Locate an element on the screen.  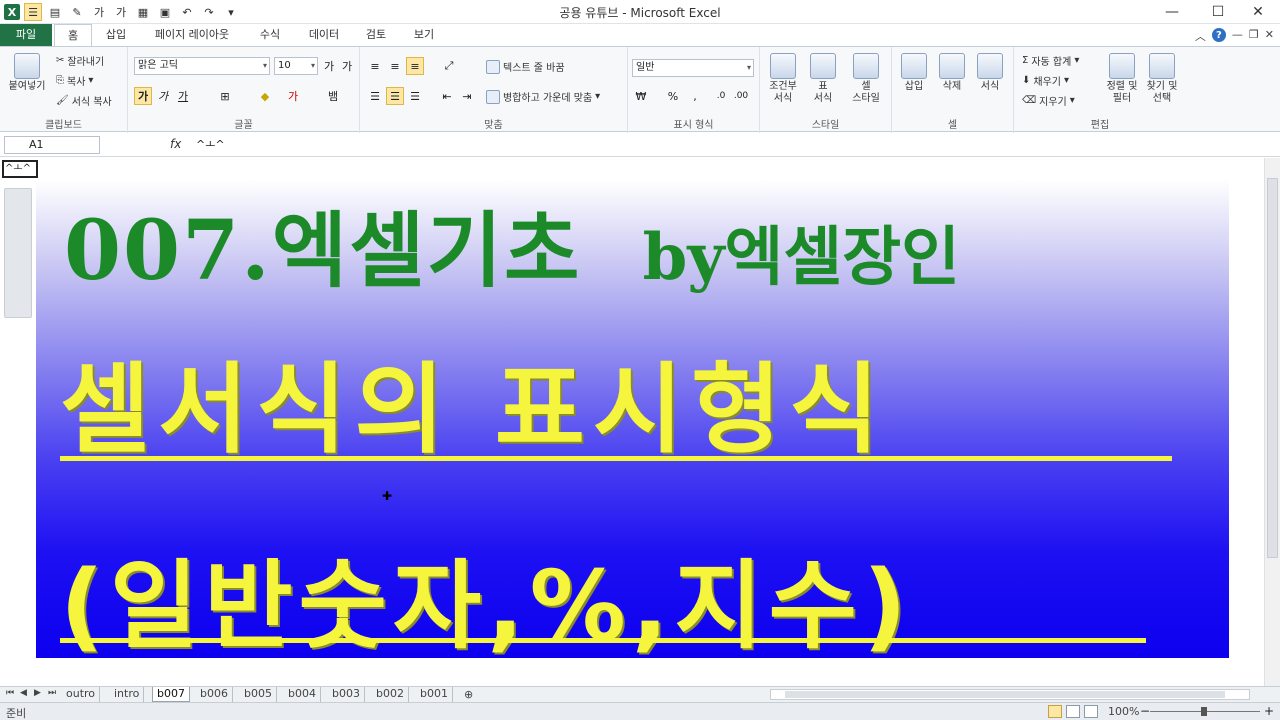
insert-function-icon: fx is located at coordinates (175, 144).